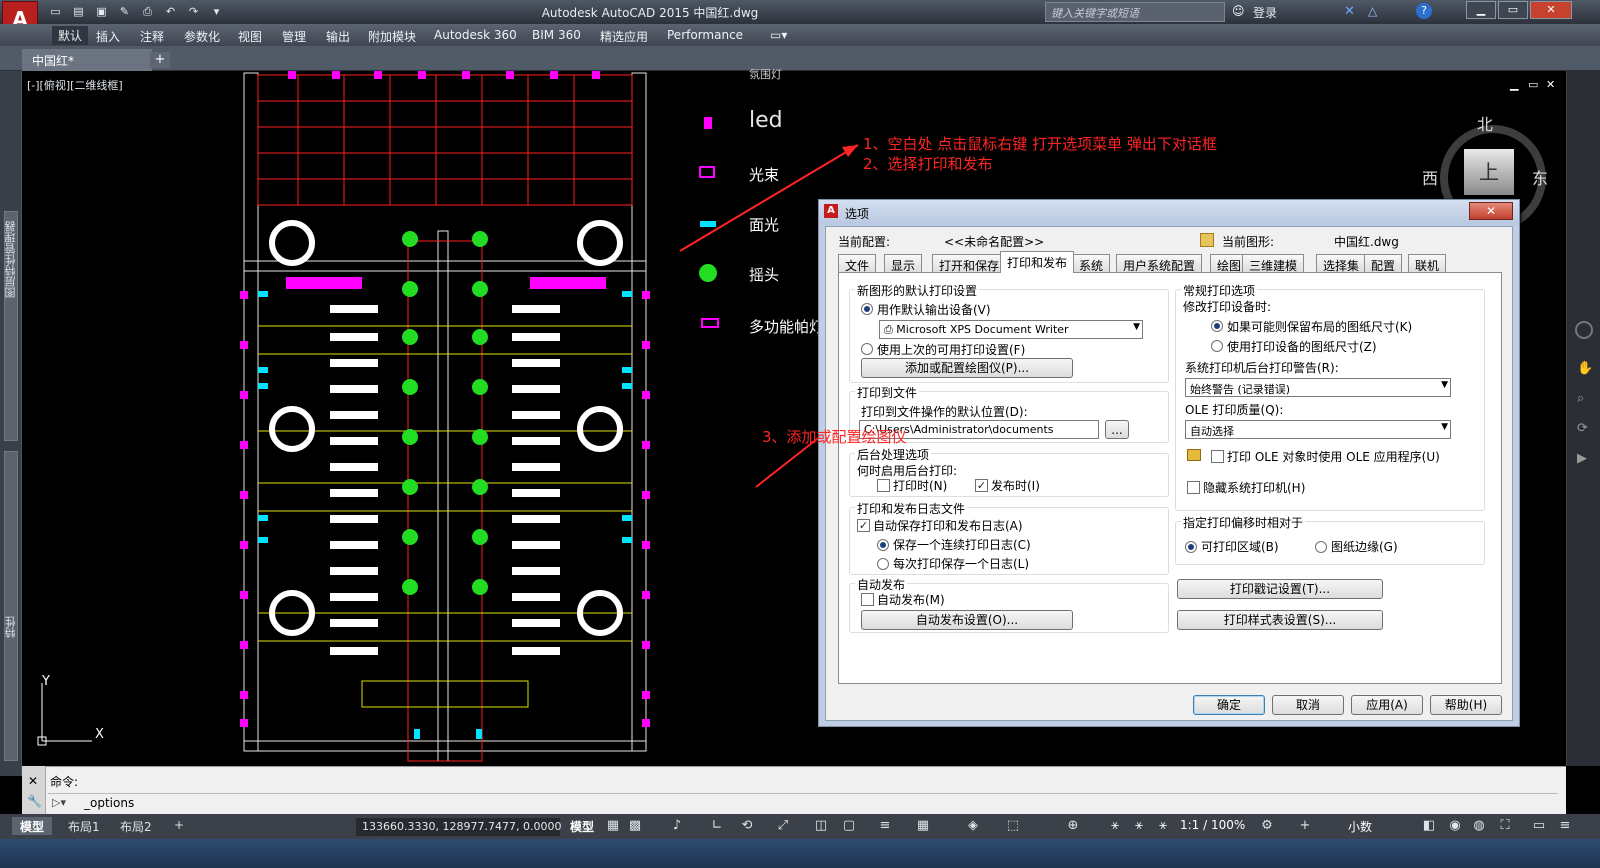  I want to click on help-button: 帮助(H), so click(1466, 705).